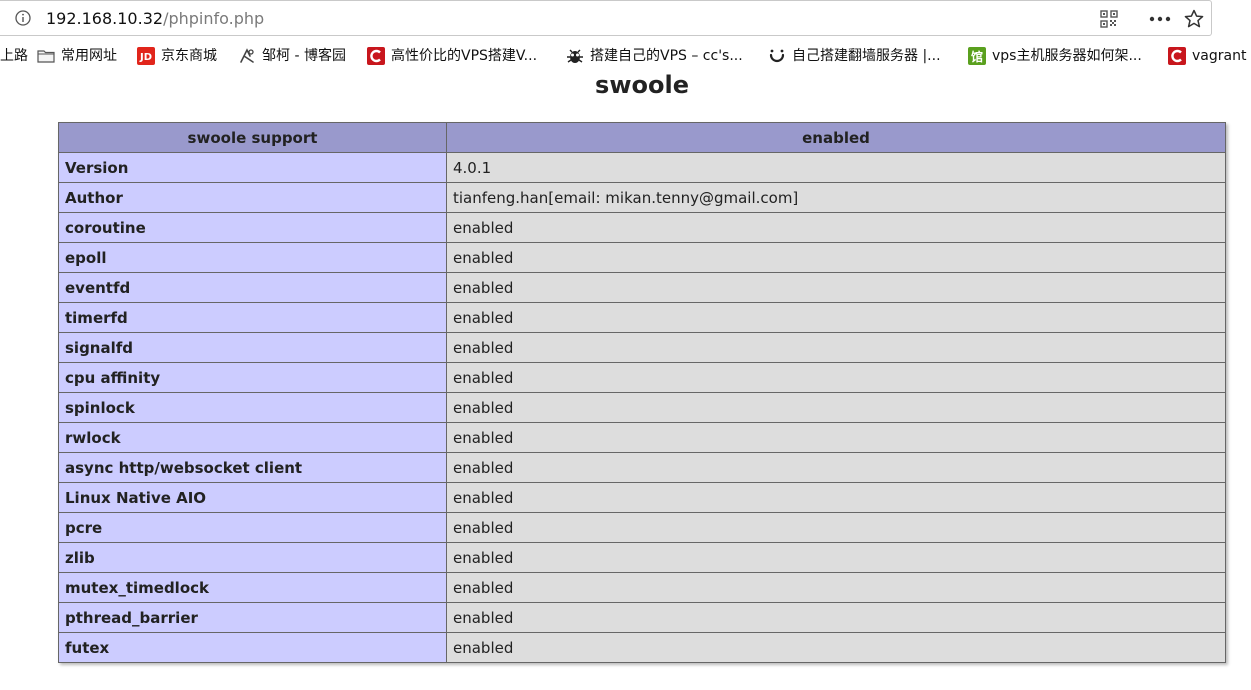 The height and width of the screenshot is (690, 1251). I want to click on table-row: timerfd enabled, so click(642, 317).